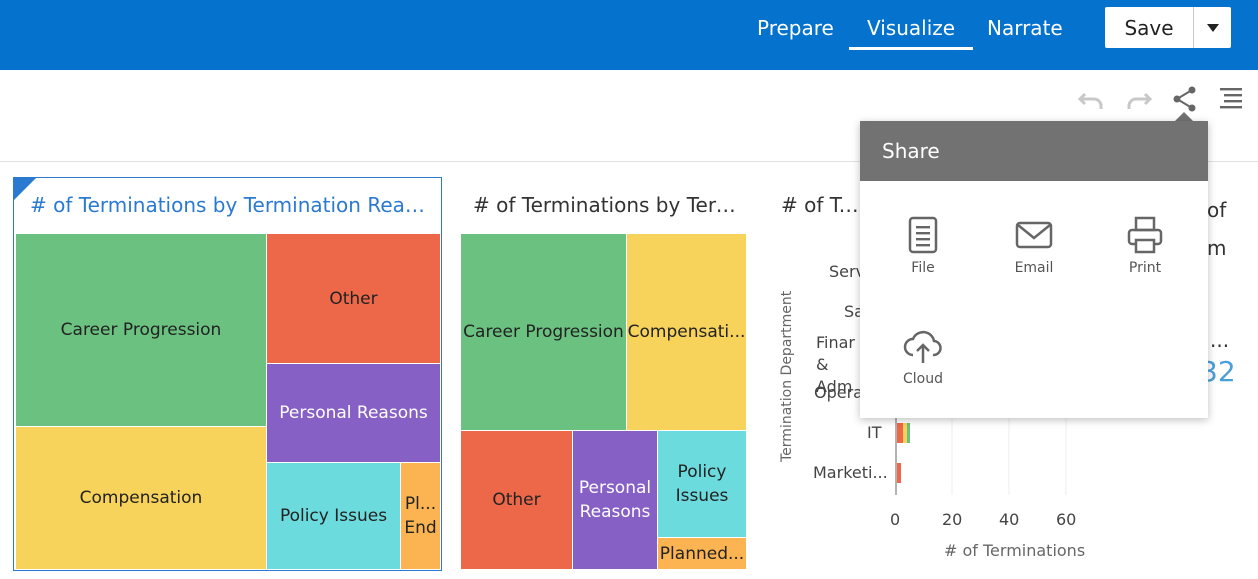 The image size is (1258, 579). What do you see at coordinates (923, 379) in the screenshot?
I see `share-cloud-label: Cloud` at bounding box center [923, 379].